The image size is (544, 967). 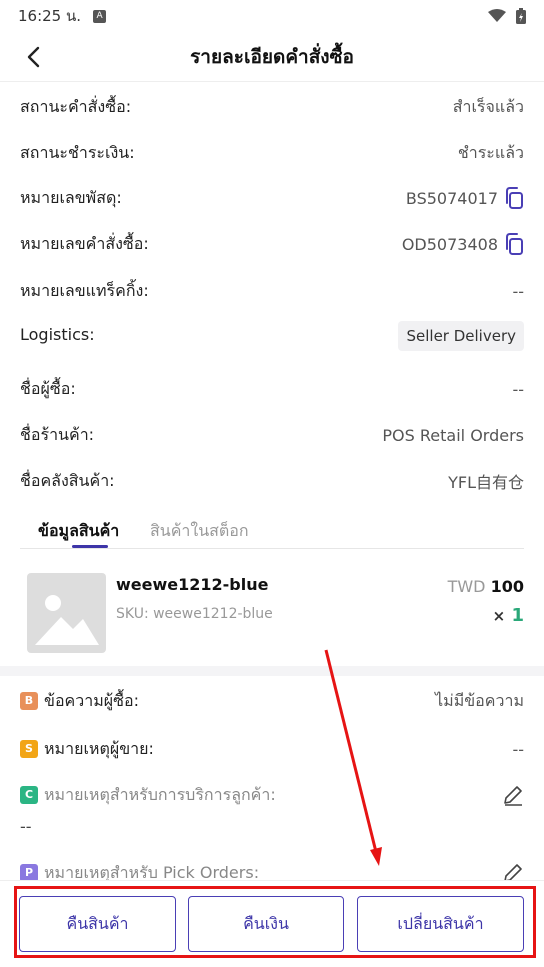 What do you see at coordinates (76, 106) in the screenshot?
I see `order-status-label: สถานะคำสั่งซื้อ:` at bounding box center [76, 106].